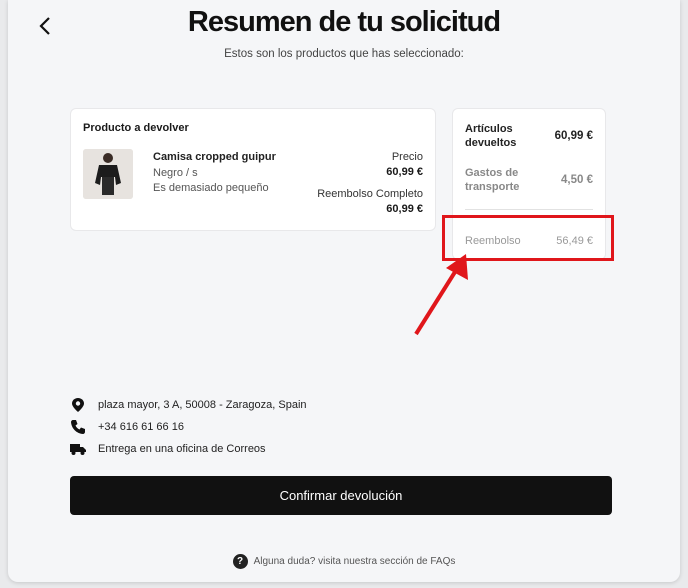 Image resolution: width=688 pixels, height=588 pixels. I want to click on price-value: 60,99 €, so click(404, 172).